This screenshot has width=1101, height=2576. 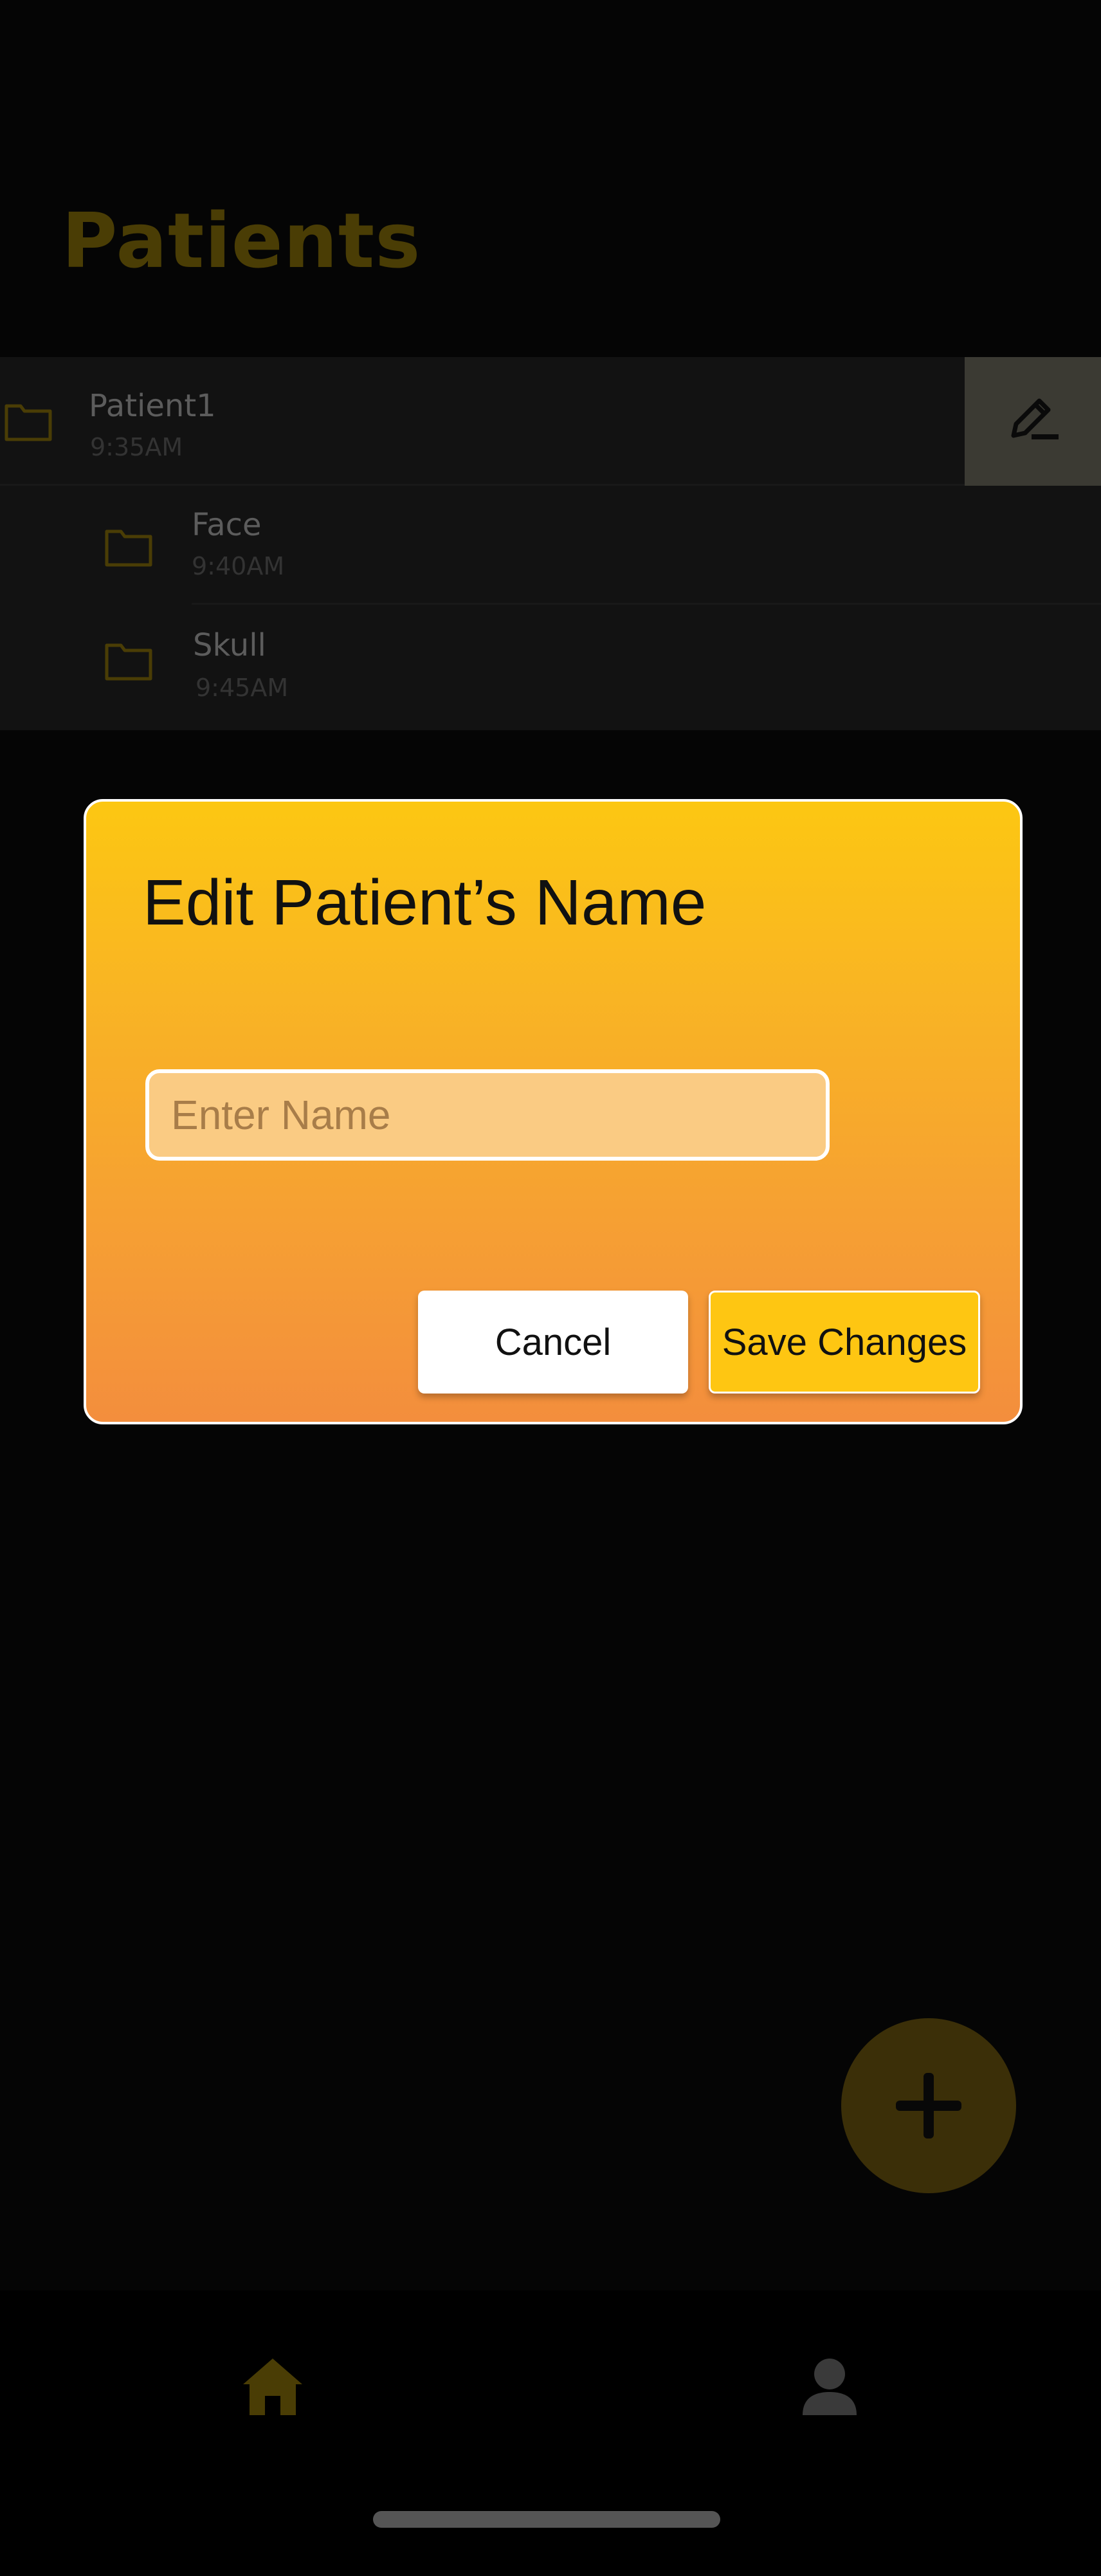 I want to click on person-icon, so click(x=830, y=2387).